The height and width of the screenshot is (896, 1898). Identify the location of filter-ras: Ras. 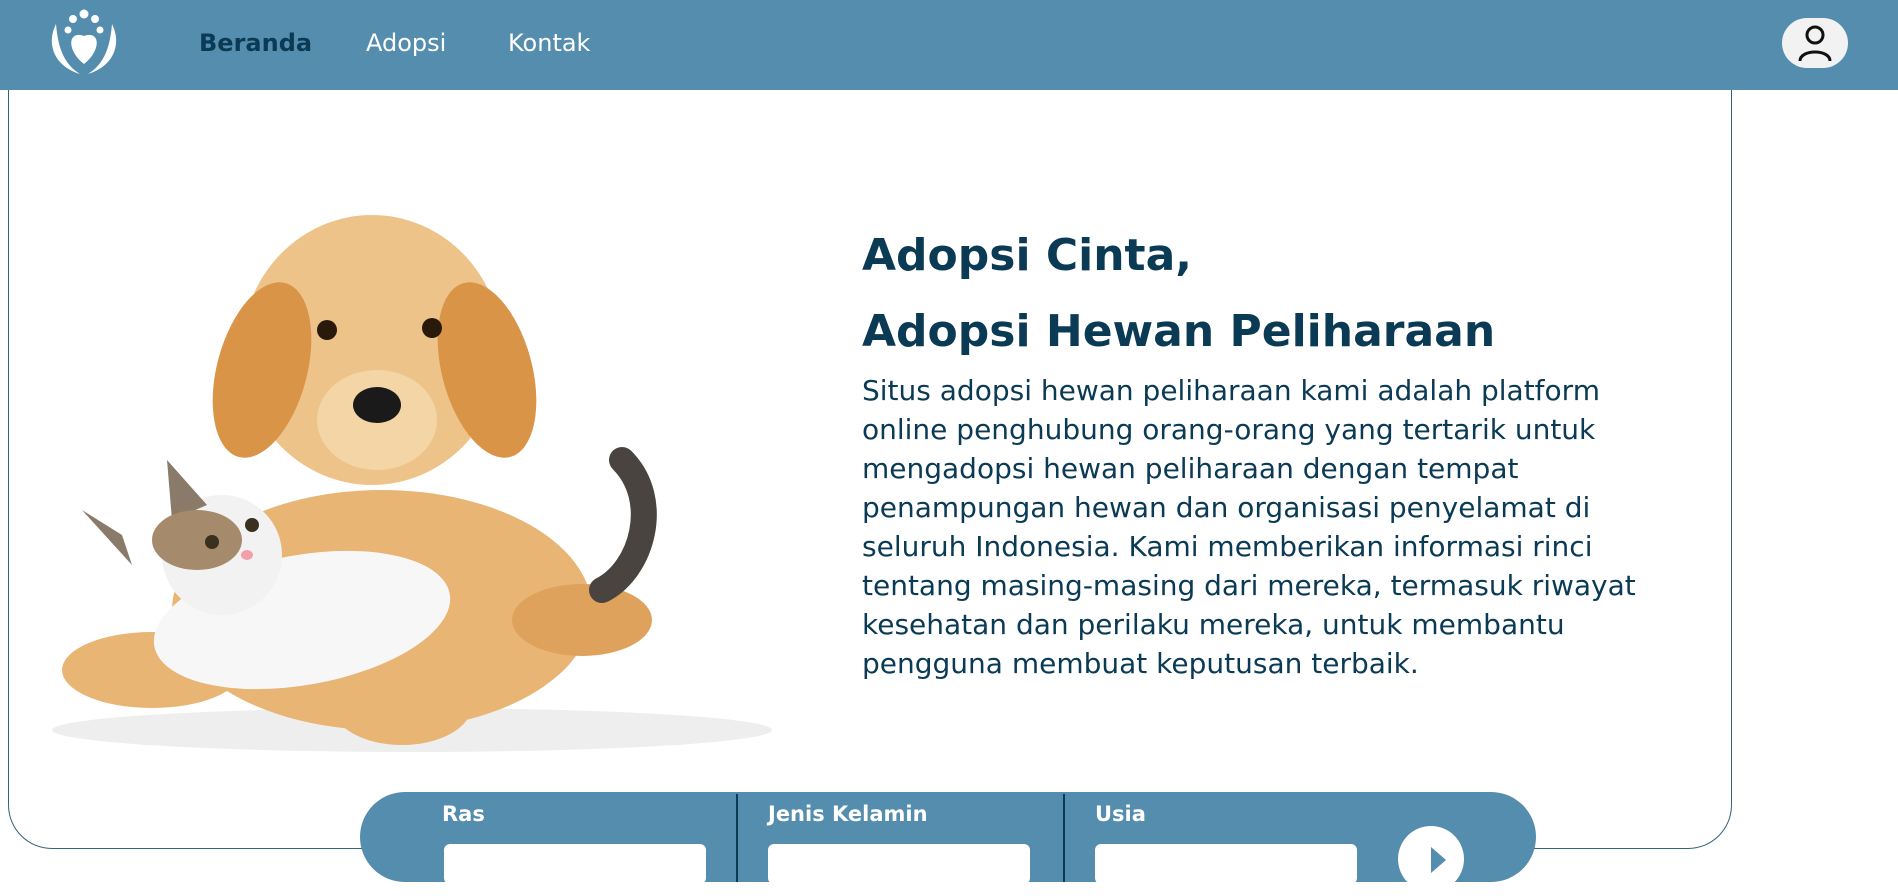
(548, 838).